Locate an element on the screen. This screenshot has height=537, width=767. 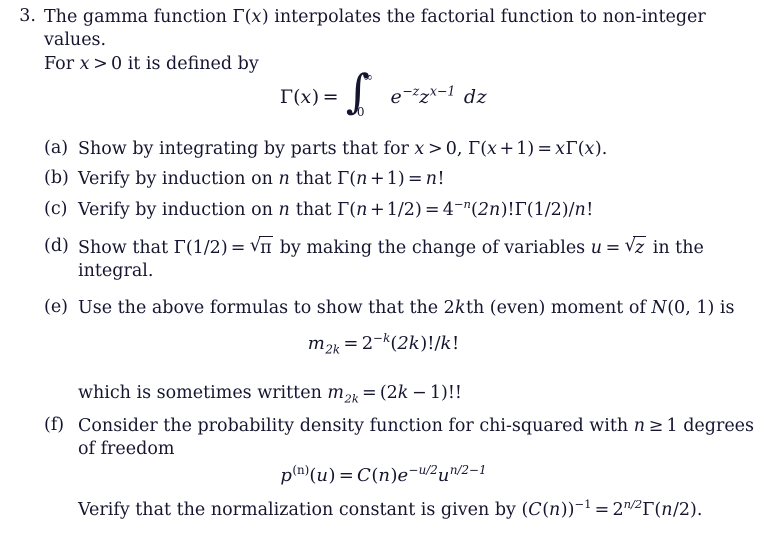
problem-line1-text-a: The gamma function is located at coordinates (138, 17).